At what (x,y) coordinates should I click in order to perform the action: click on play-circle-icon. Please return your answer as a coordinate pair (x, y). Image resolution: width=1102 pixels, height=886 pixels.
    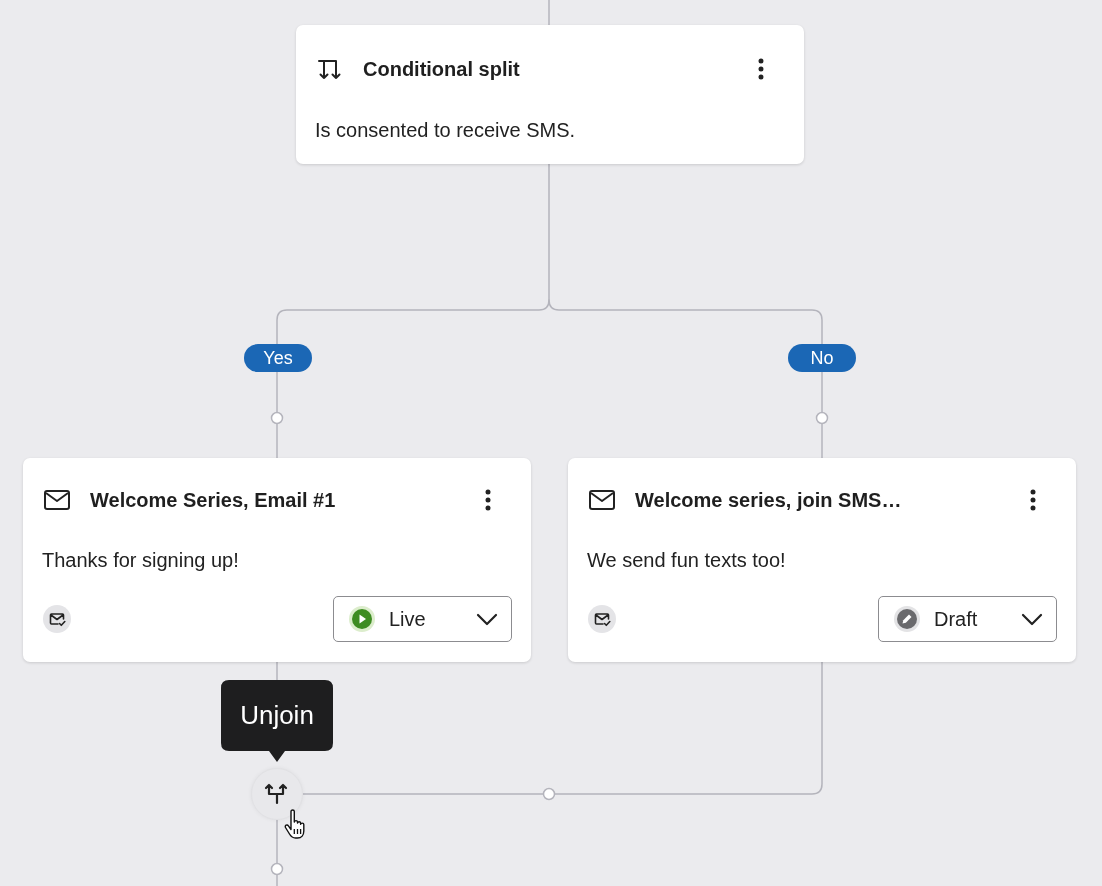
    Looking at the image, I should click on (362, 619).